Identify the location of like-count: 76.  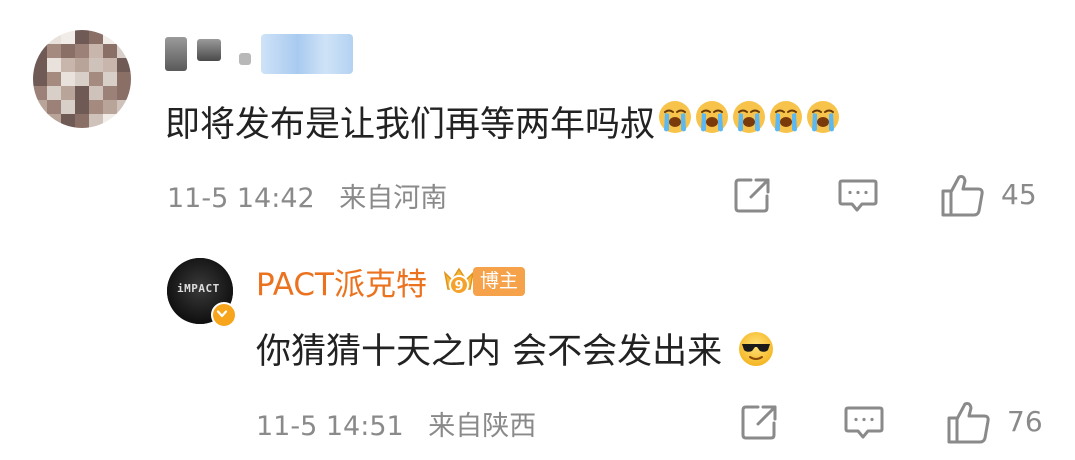
(1025, 421).